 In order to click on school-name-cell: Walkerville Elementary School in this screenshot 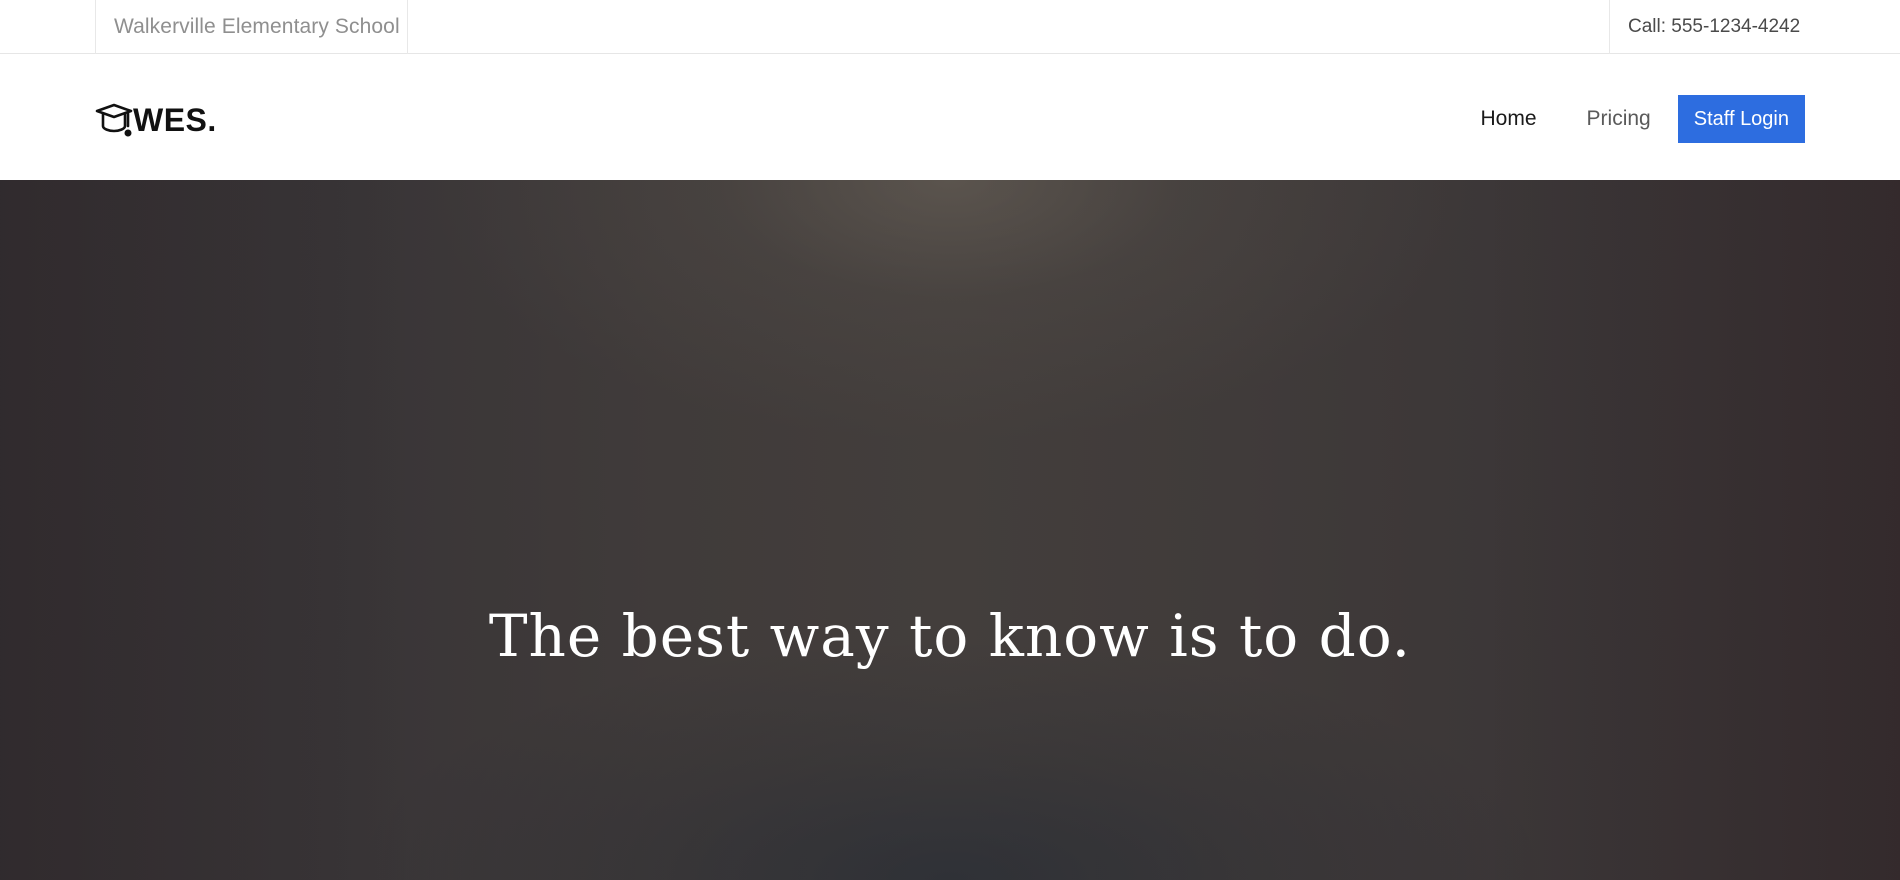, I will do `click(251, 27)`.